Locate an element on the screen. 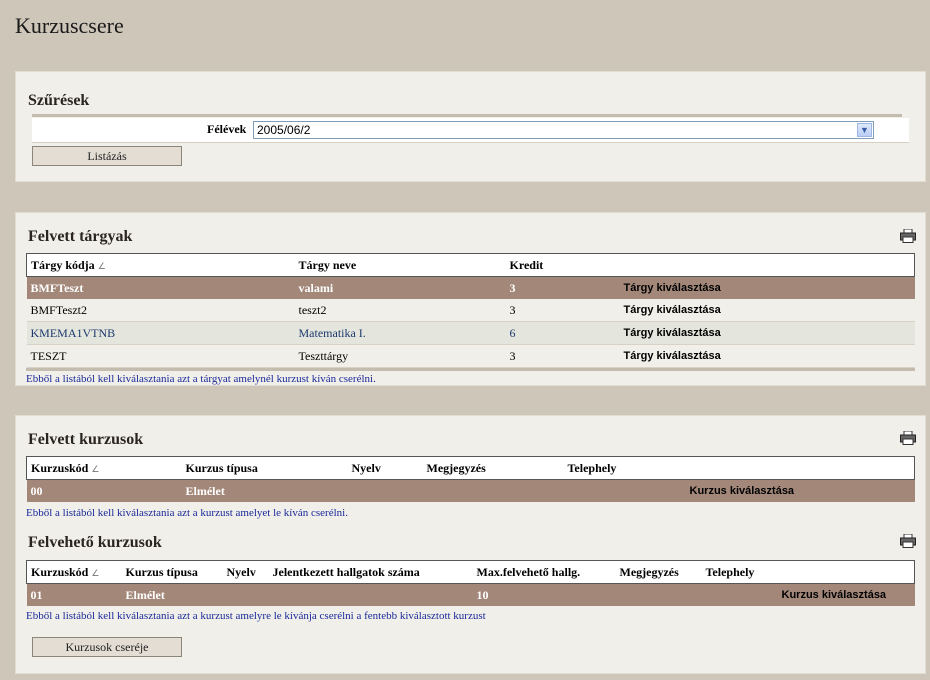 This screenshot has height=680, width=930. col-credit: Kredit is located at coordinates (562, 265).